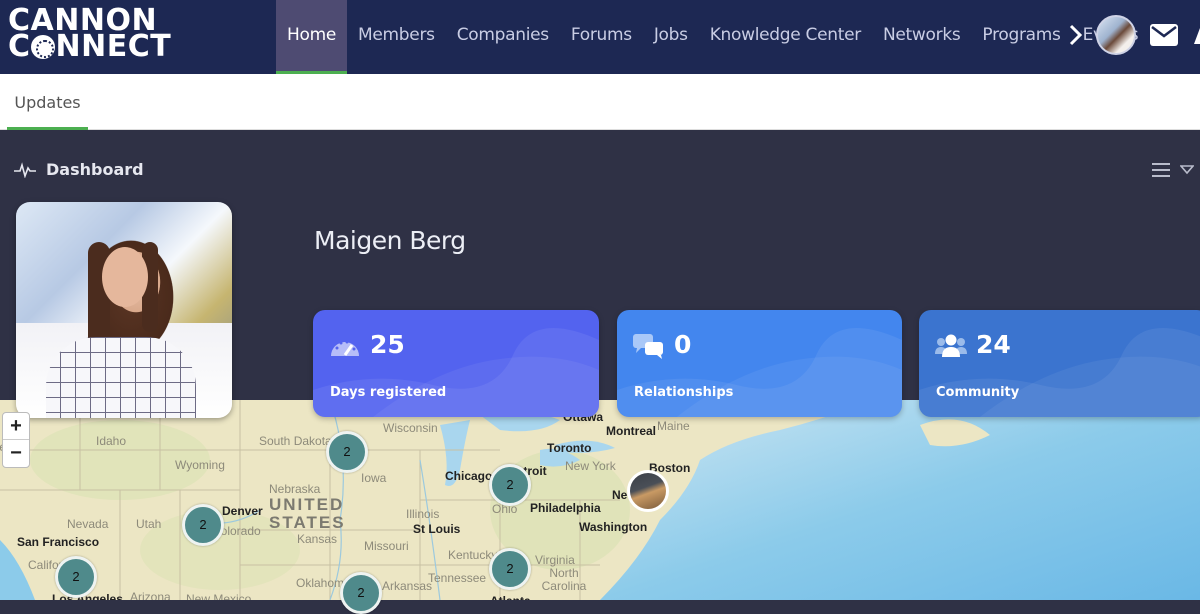 The image size is (1200, 614). Describe the element at coordinates (390, 240) in the screenshot. I see `profile-name: Maigen Berg` at that location.